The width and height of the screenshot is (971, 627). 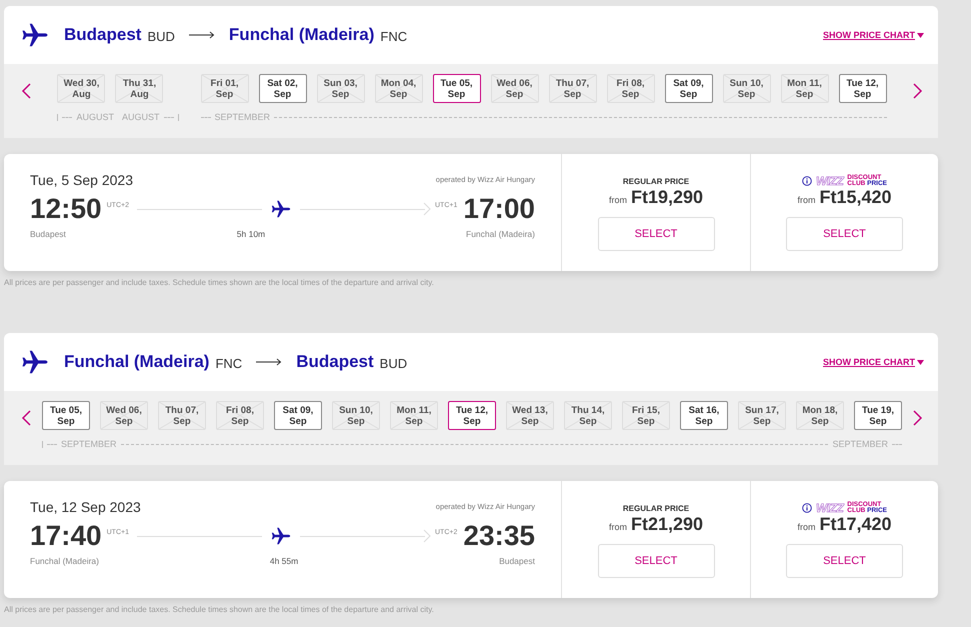 What do you see at coordinates (103, 35) in the screenshot?
I see `origin-city: Budapest` at bounding box center [103, 35].